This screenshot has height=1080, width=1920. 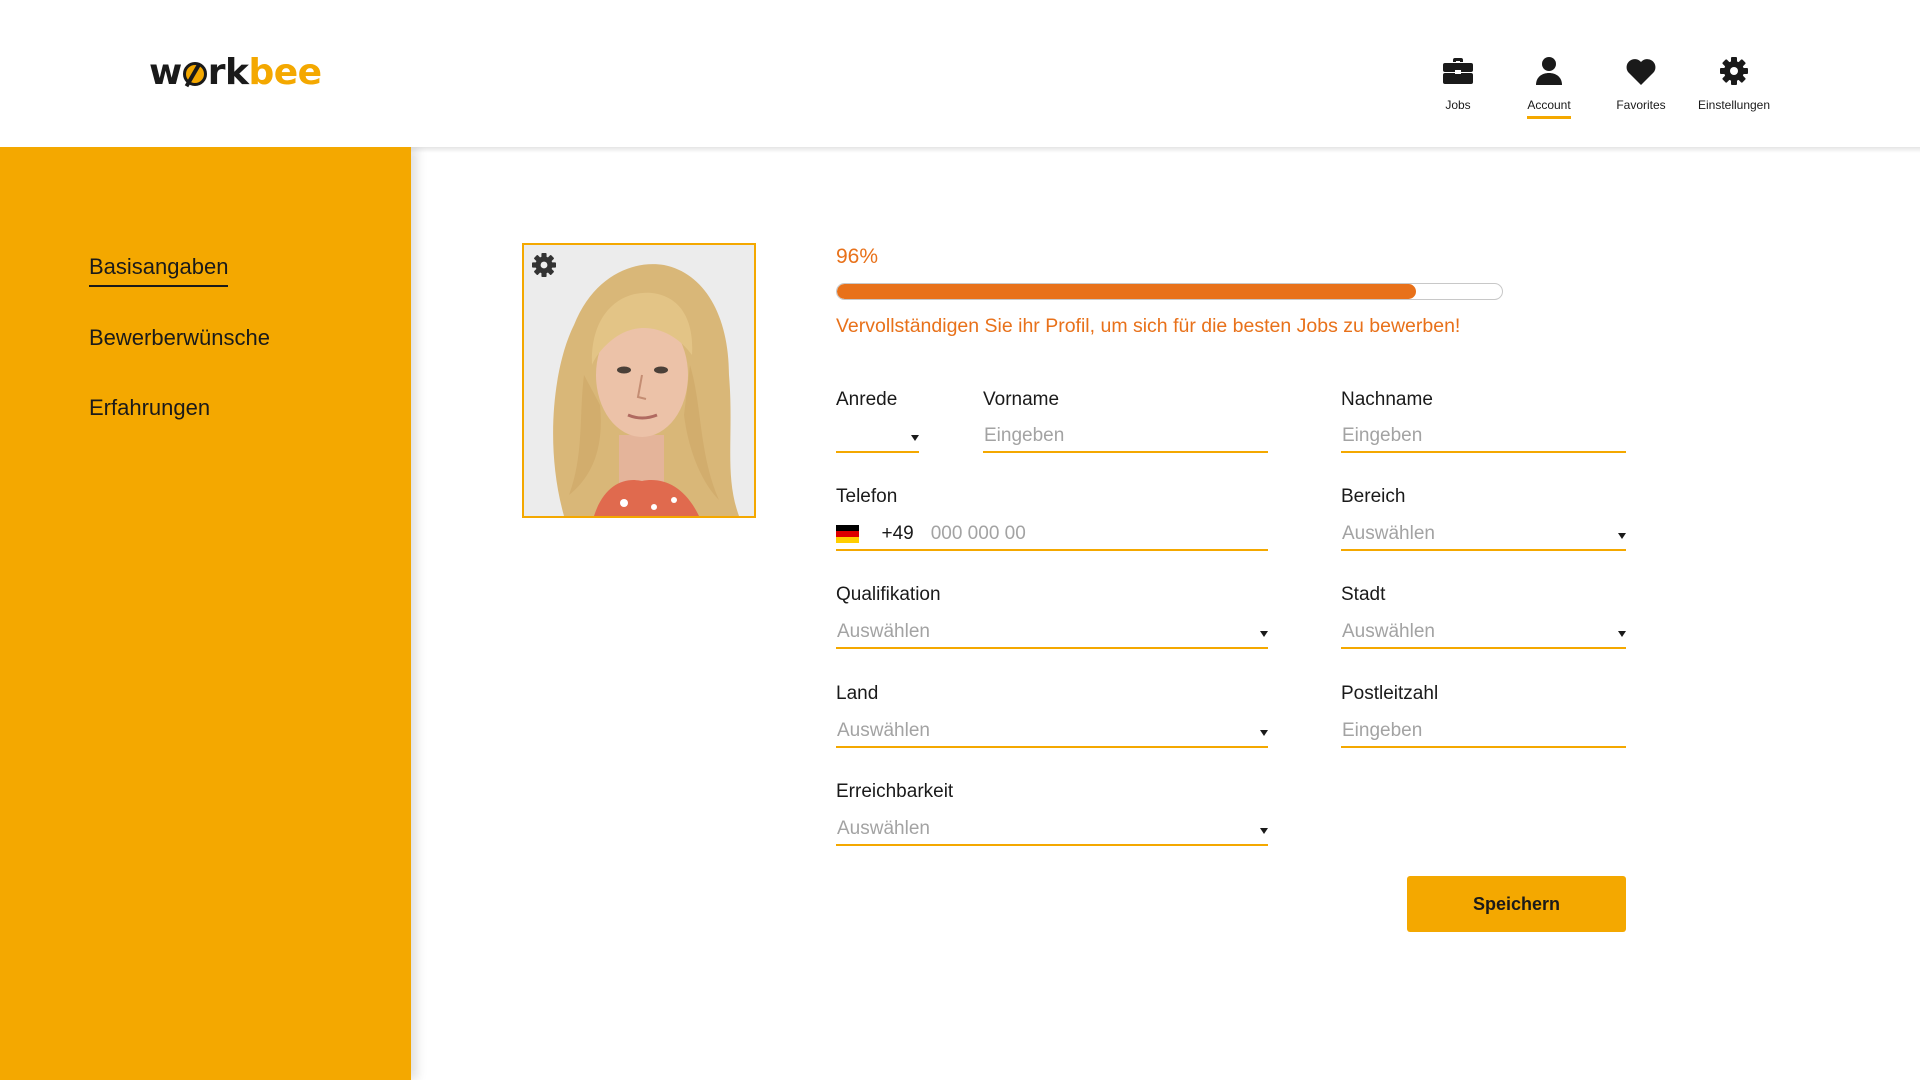 I want to click on nav-account-label: Account, so click(x=1549, y=108).